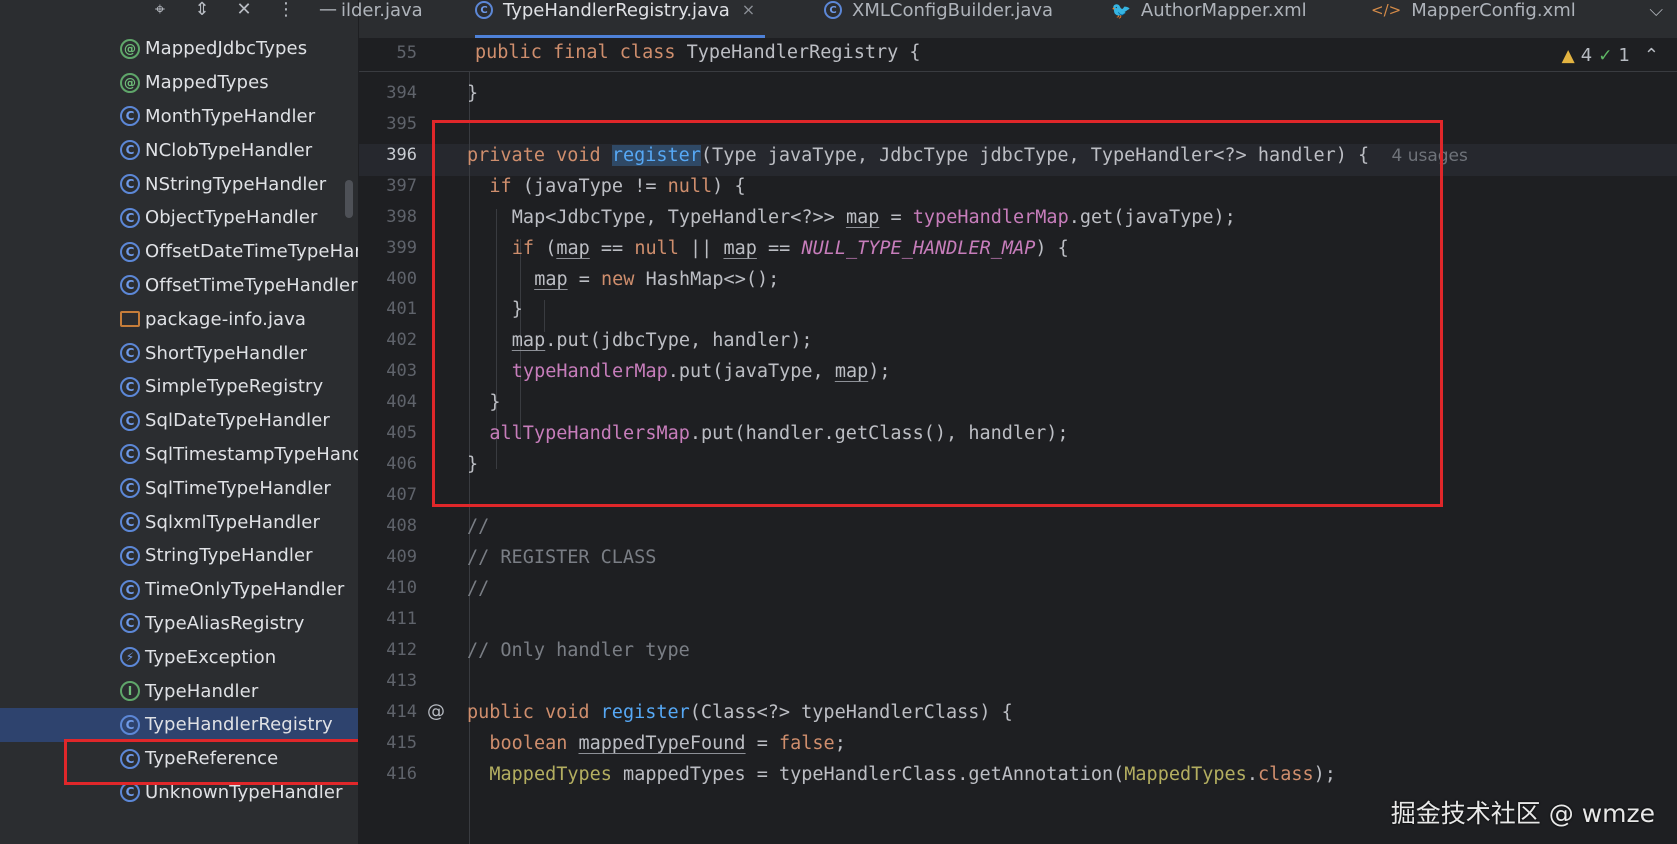 The height and width of the screenshot is (844, 1677). Describe the element at coordinates (225, 623) in the screenshot. I see `tree-item-label: TypeAliasRegistry` at that location.